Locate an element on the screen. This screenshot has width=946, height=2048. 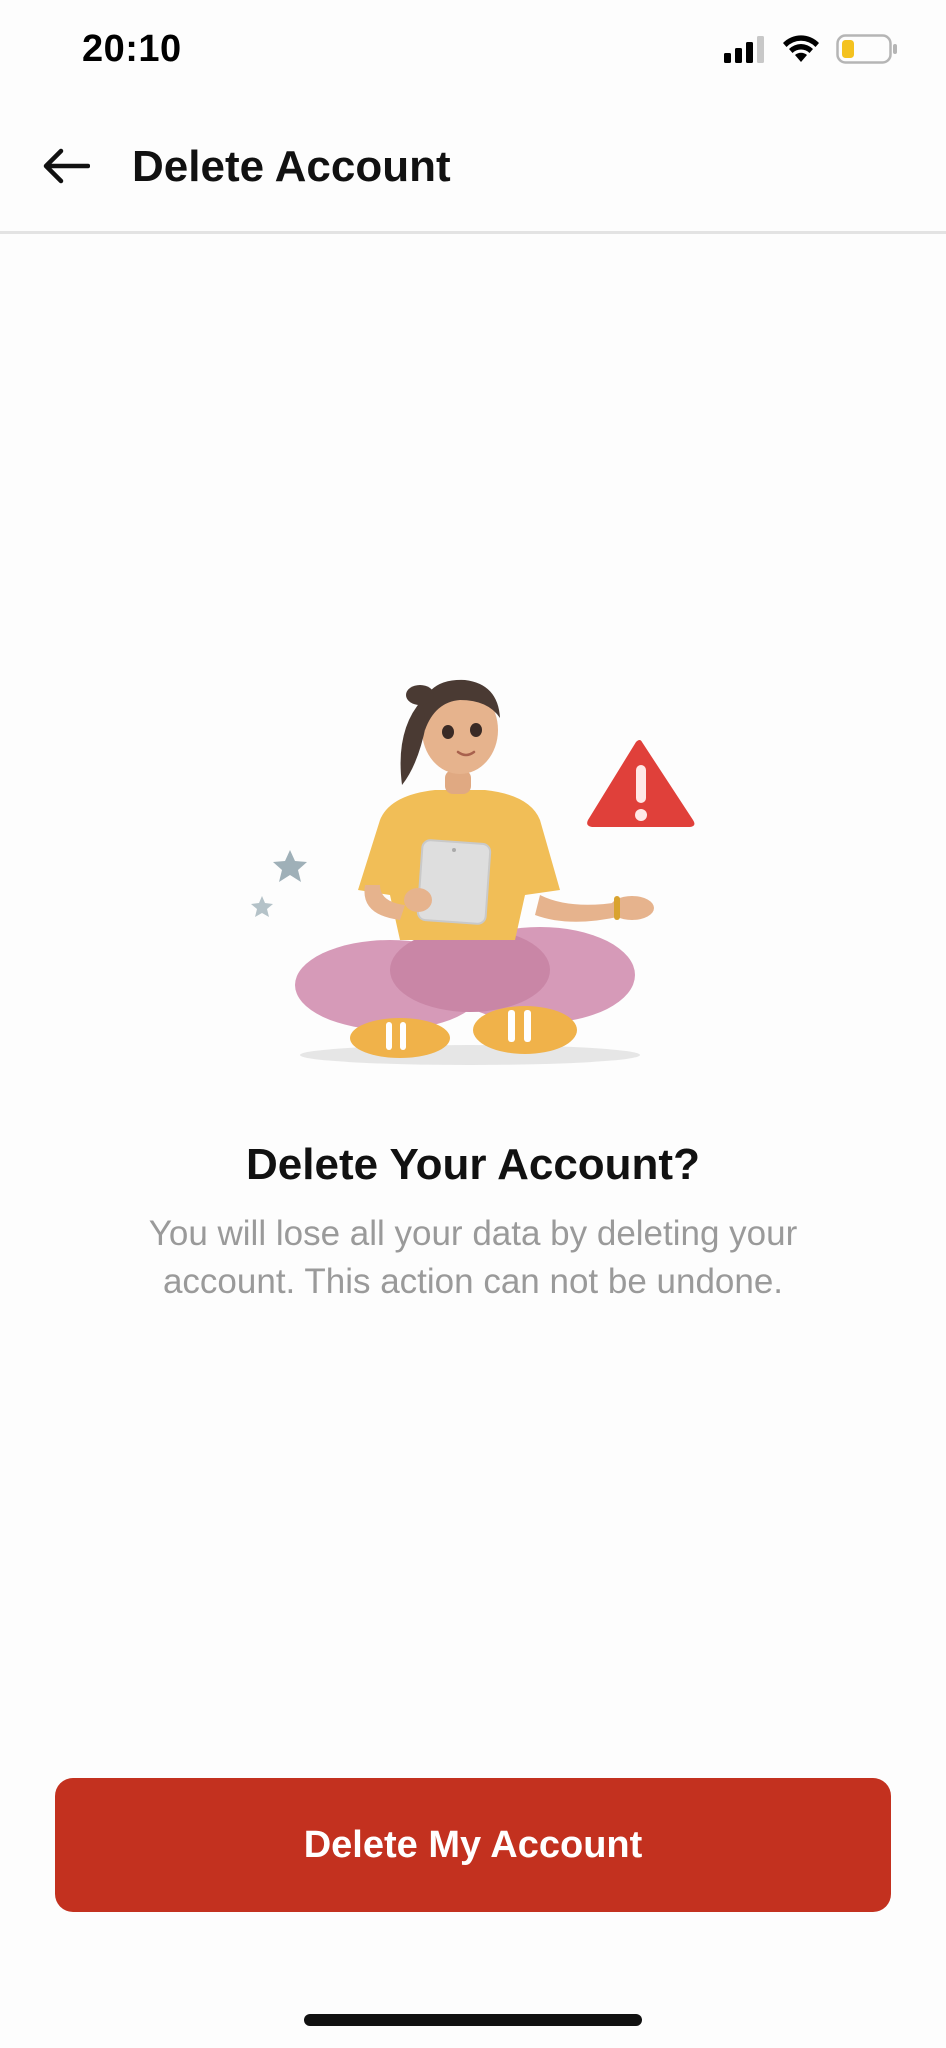
arrow-left-icon is located at coordinates (66, 168).